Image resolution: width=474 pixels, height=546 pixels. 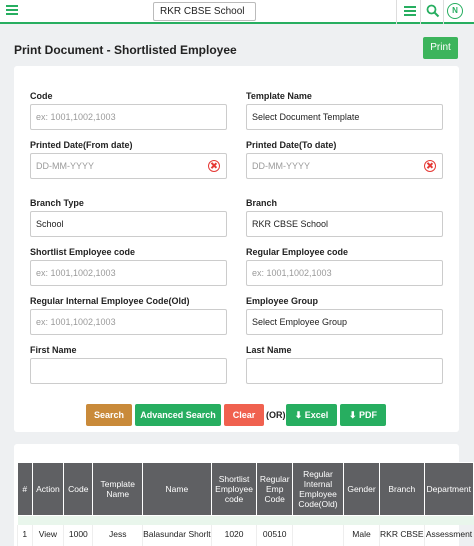 What do you see at coordinates (361, 489) in the screenshot?
I see `table-header: Gender` at bounding box center [361, 489].